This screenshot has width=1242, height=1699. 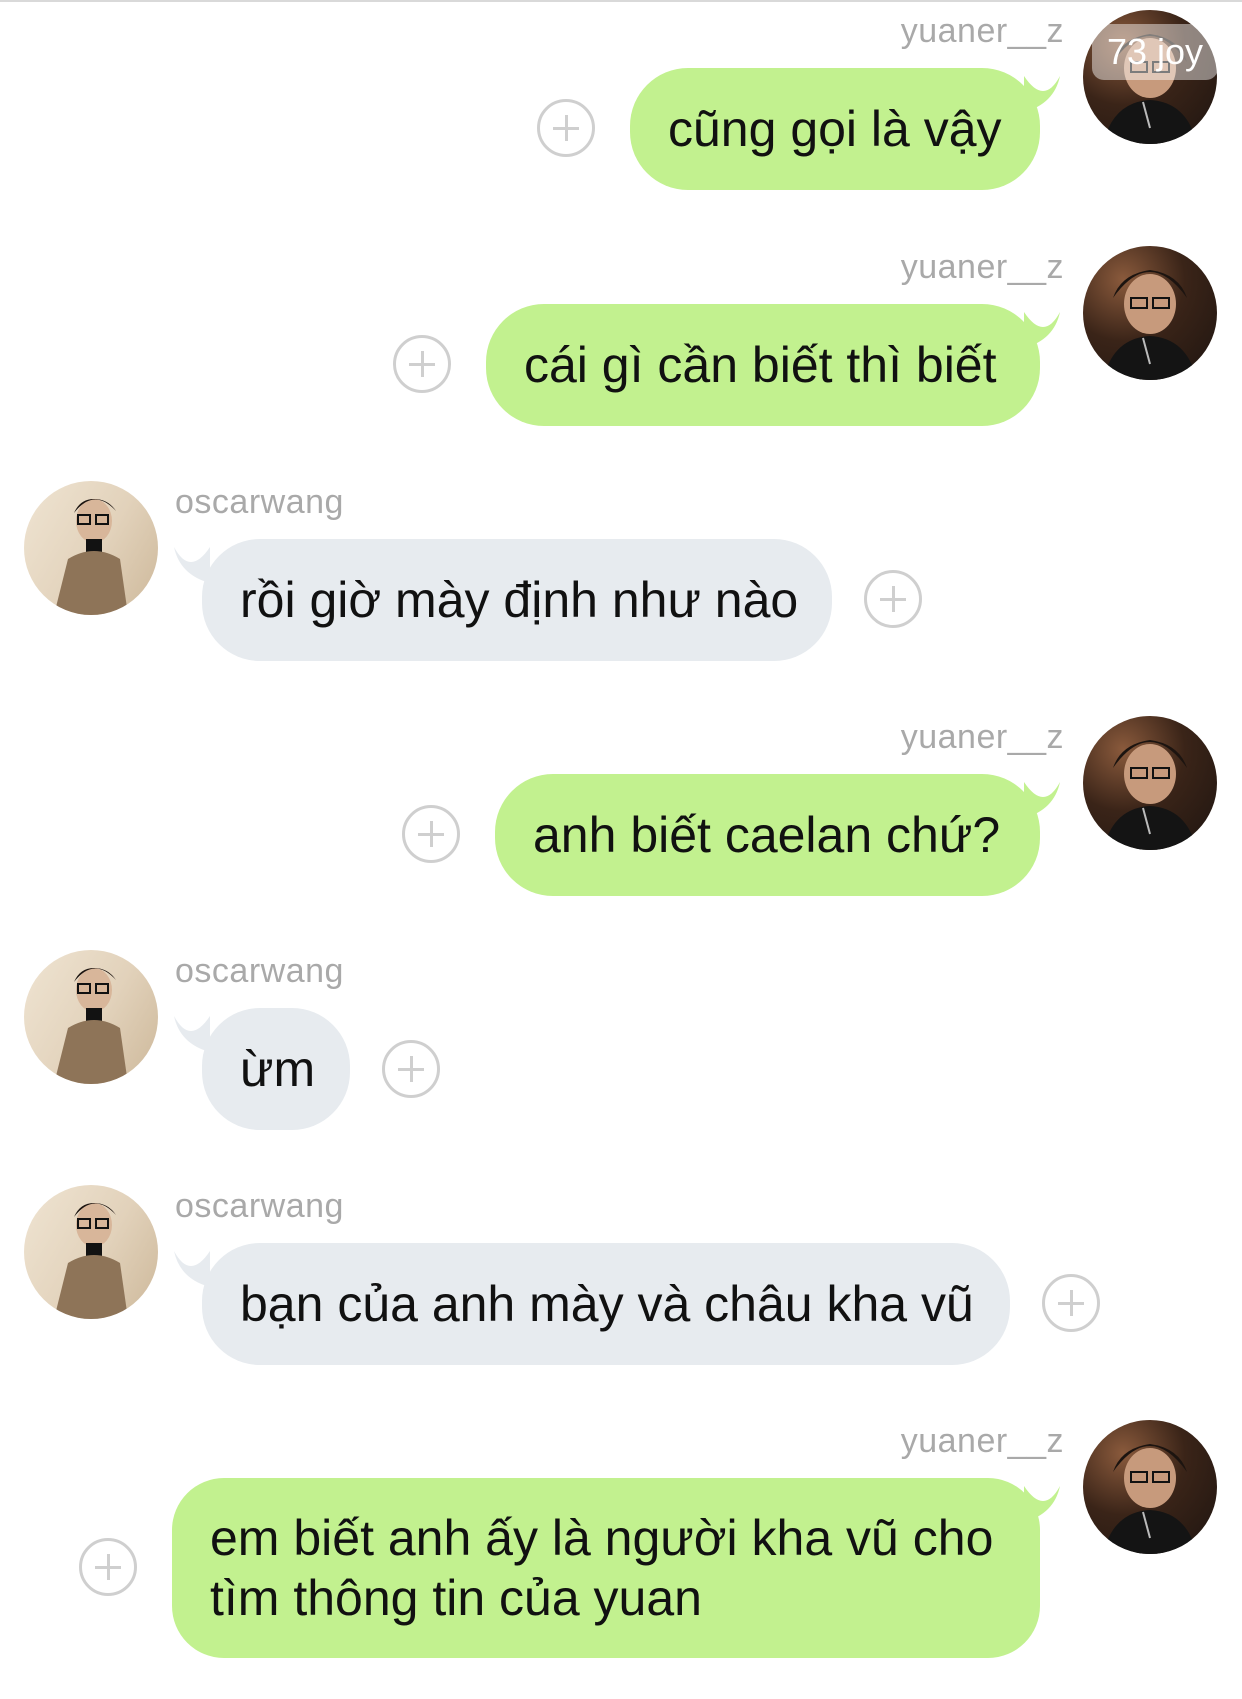 I want to click on message-text: anh biết caelan chứ?, so click(x=767, y=835).